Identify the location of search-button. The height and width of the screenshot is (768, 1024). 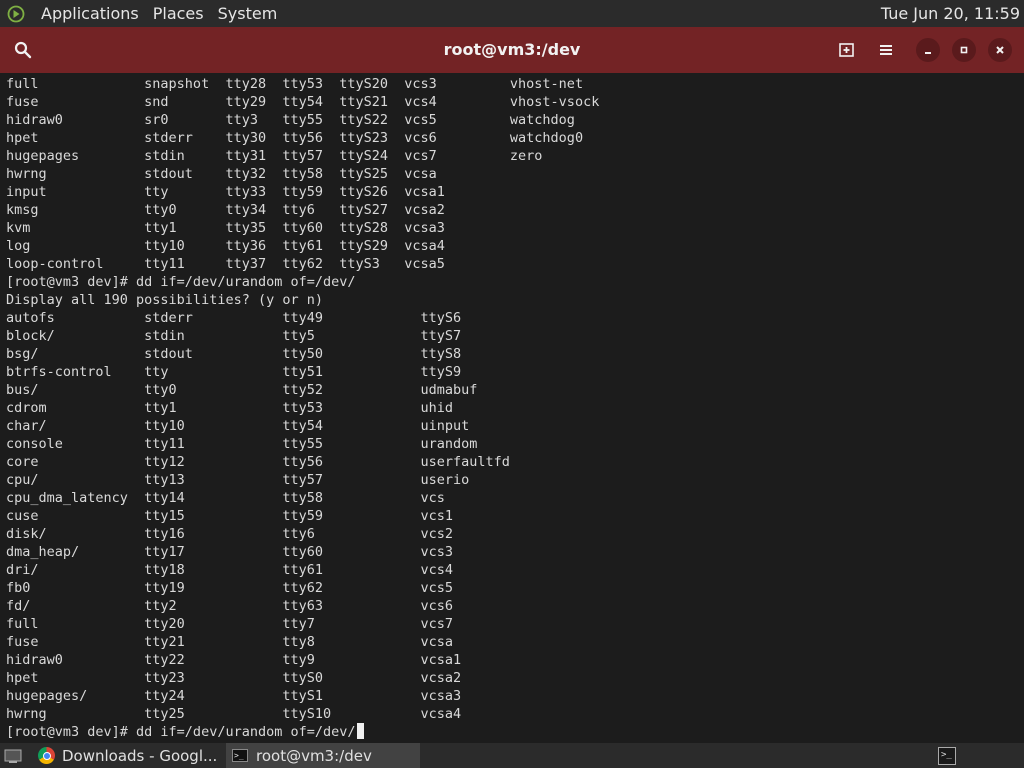
(23, 50).